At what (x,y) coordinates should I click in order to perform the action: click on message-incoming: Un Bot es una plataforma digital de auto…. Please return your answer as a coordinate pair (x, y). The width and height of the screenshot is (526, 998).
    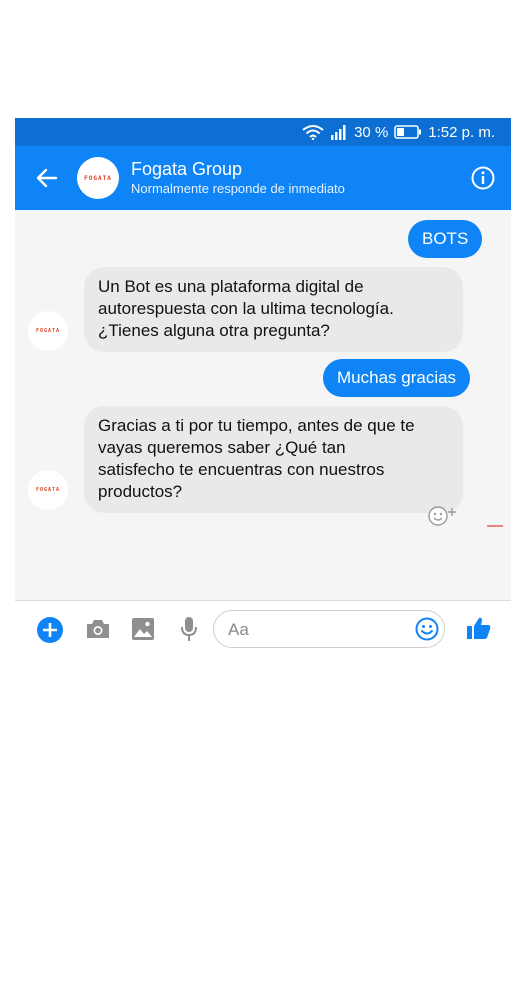
    Looking at the image, I should click on (273, 309).